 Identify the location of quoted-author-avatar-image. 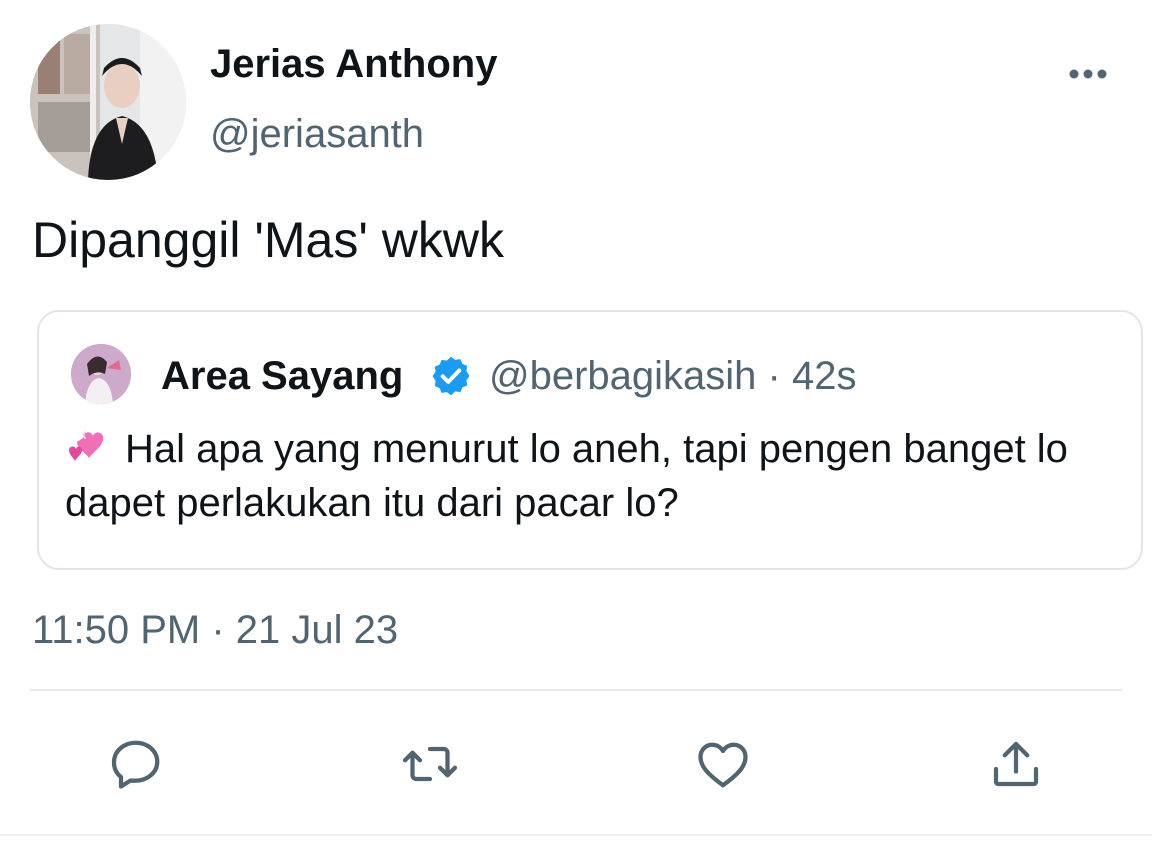
(101, 374).